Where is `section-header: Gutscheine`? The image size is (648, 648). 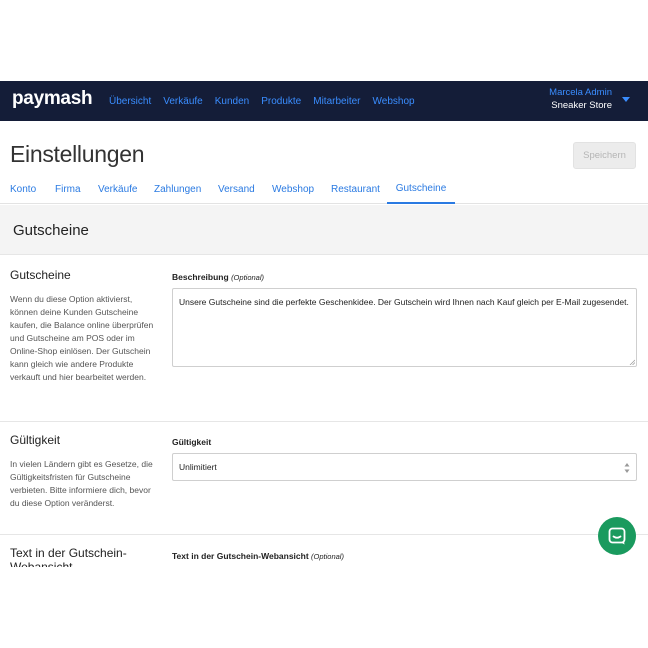
section-header: Gutscheine is located at coordinates (324, 230).